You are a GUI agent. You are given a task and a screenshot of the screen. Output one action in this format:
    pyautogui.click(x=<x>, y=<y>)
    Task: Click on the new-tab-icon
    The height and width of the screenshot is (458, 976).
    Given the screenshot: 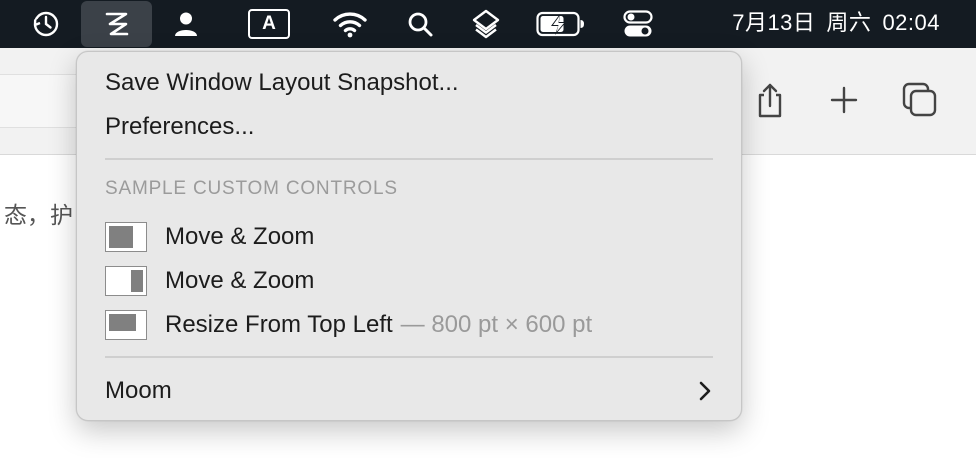 What is the action you would take?
    pyautogui.click(x=844, y=100)
    